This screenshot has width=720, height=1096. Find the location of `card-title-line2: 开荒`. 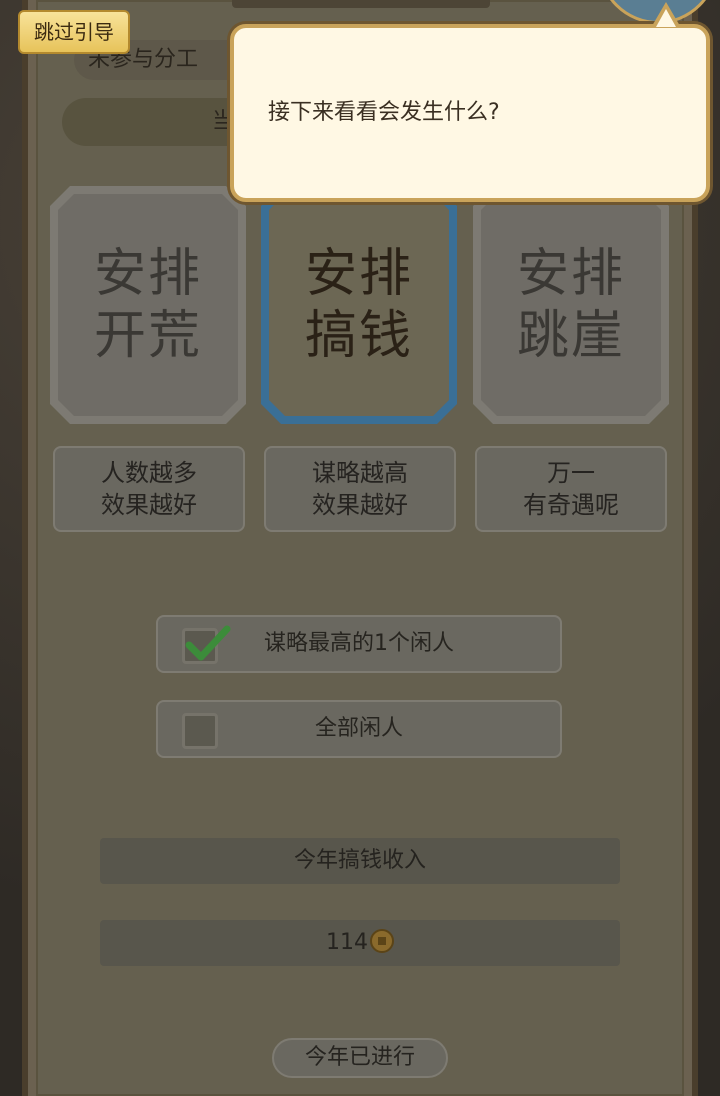

card-title-line2: 开荒 is located at coordinates (147, 336).